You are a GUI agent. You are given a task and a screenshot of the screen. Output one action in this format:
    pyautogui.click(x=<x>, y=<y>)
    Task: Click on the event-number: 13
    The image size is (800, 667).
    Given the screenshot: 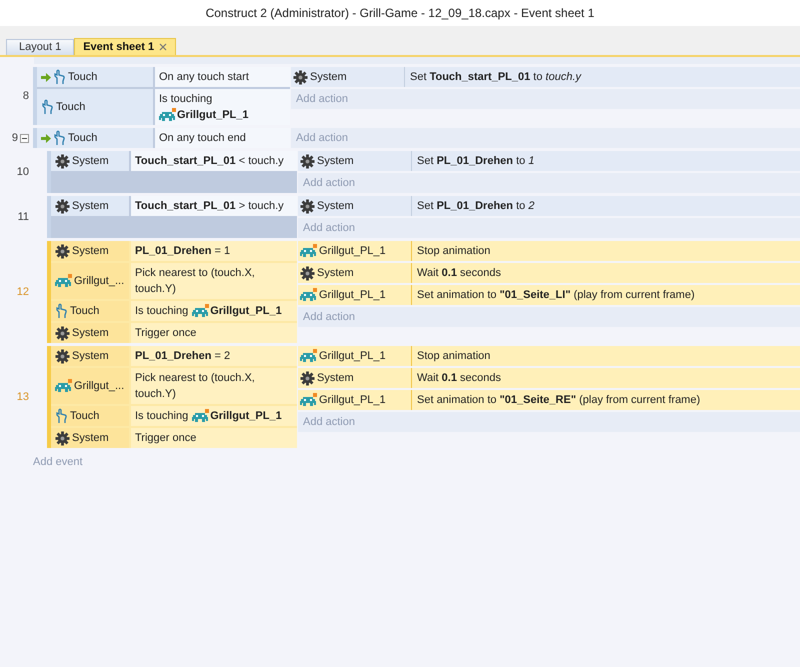 What is the action you would take?
    pyautogui.click(x=22, y=397)
    